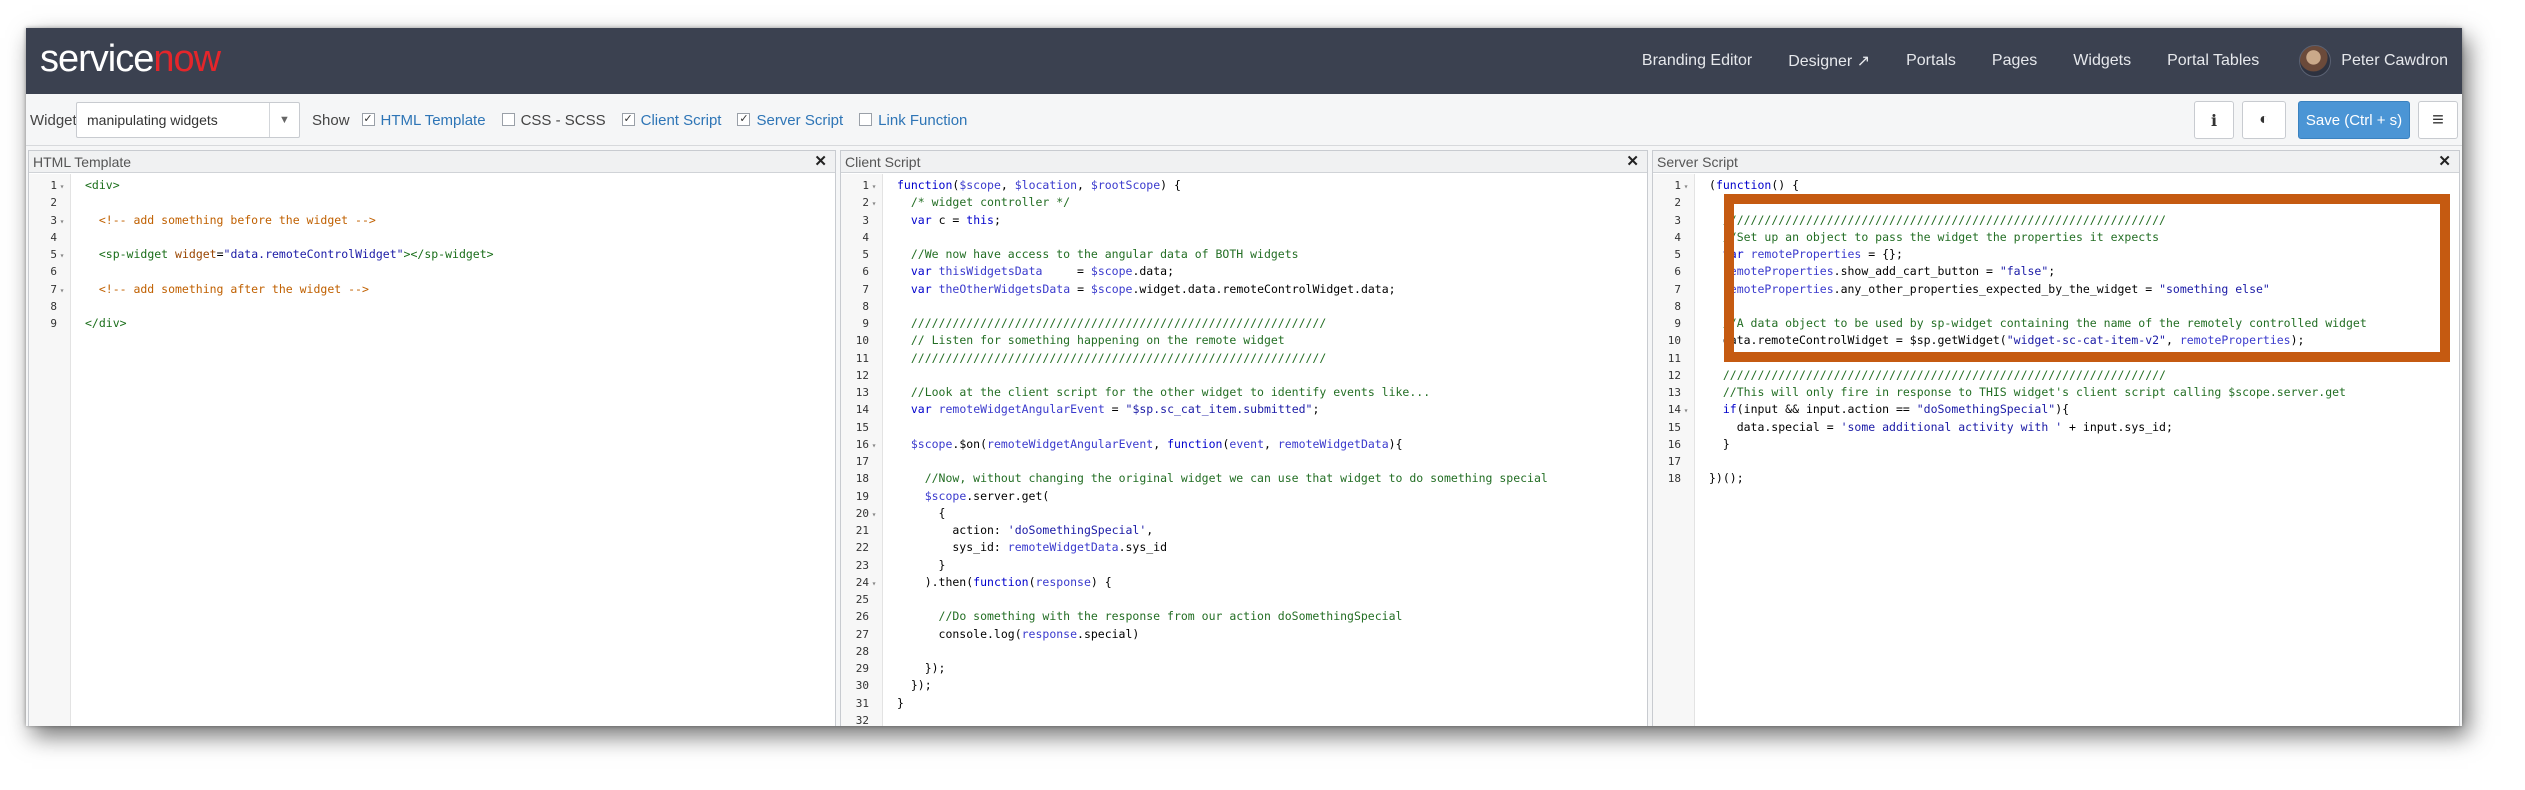  What do you see at coordinates (227, 289) in the screenshot?
I see `code-text: <!-- add something after the widget -->` at bounding box center [227, 289].